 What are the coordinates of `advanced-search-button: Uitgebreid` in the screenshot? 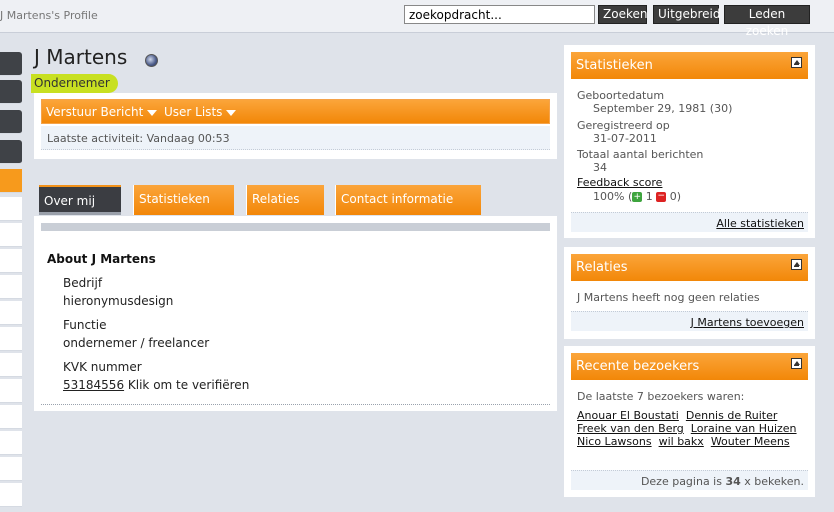 It's located at (686, 14).